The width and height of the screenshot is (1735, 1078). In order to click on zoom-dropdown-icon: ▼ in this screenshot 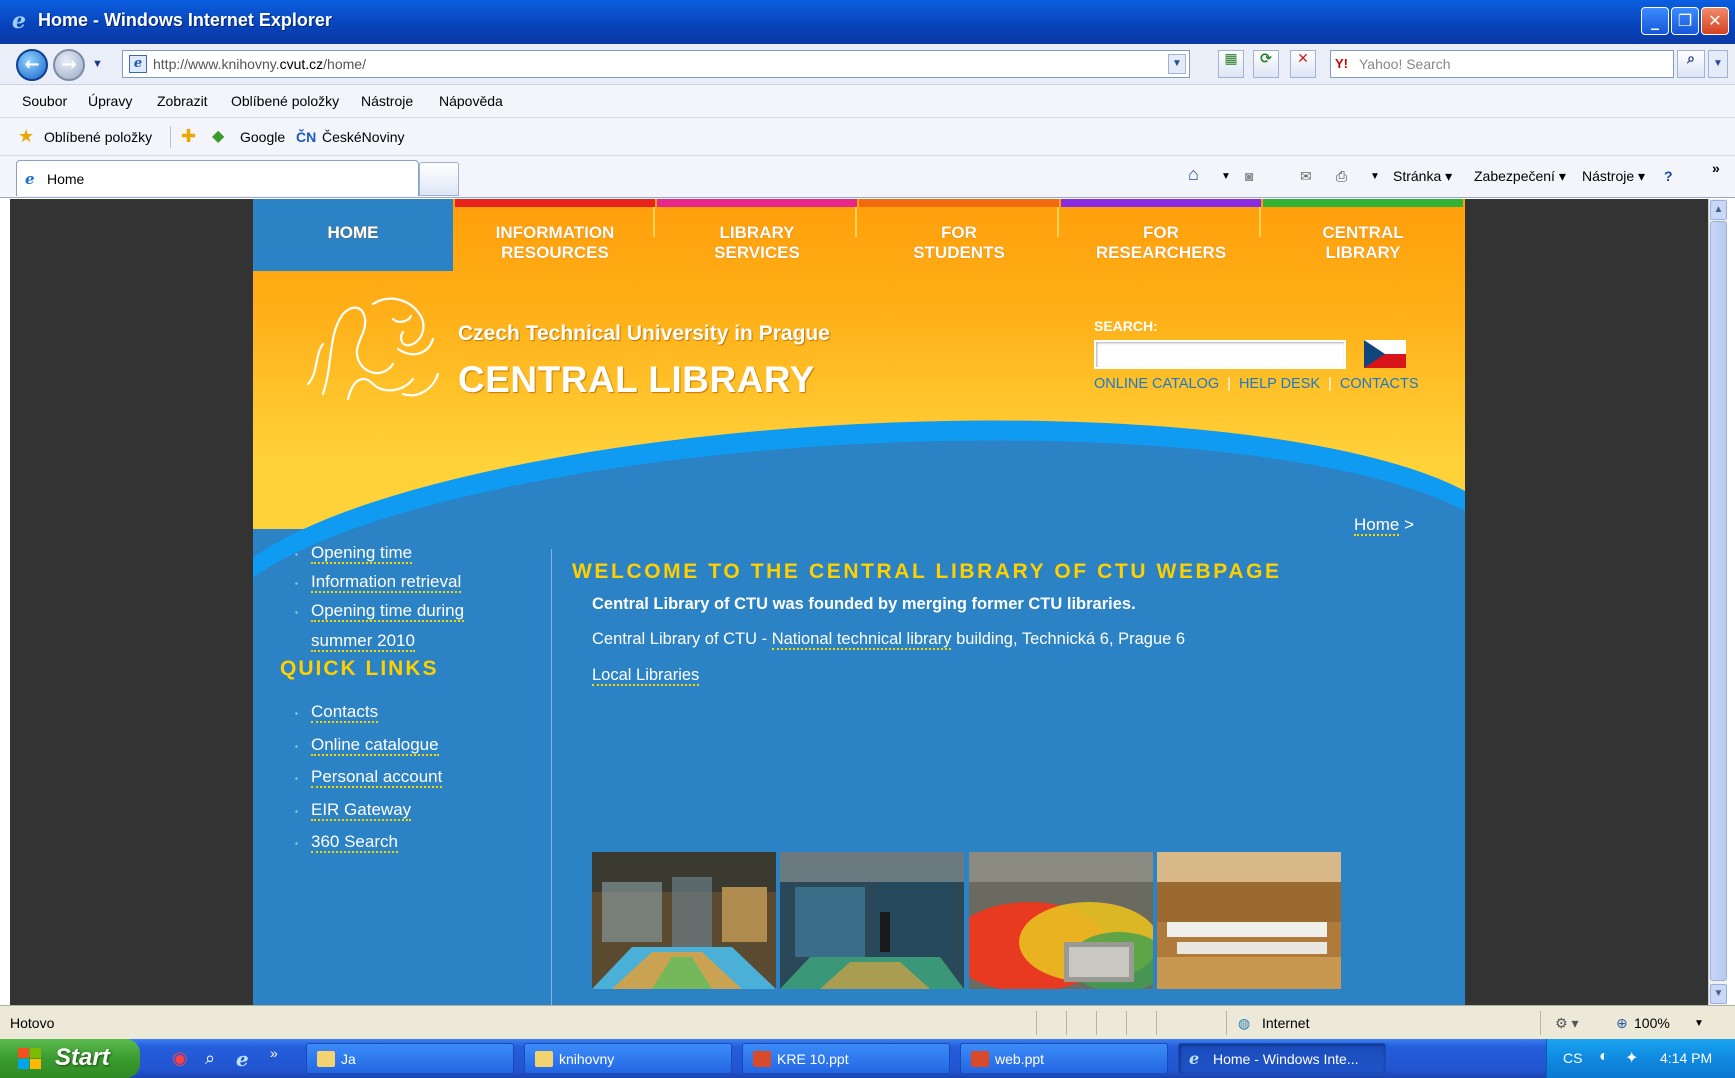, I will do `click(1699, 1023)`.